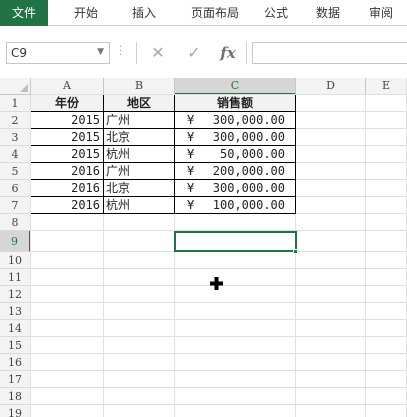 The height and width of the screenshot is (417, 407). What do you see at coordinates (15, 205) in the screenshot?
I see `row-header-7: 7` at bounding box center [15, 205].